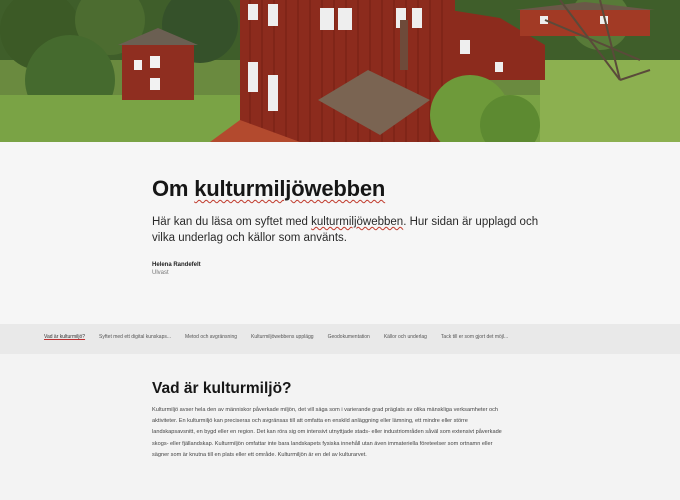  What do you see at coordinates (173, 188) in the screenshot?
I see `page-title-prefix: Om` at bounding box center [173, 188].